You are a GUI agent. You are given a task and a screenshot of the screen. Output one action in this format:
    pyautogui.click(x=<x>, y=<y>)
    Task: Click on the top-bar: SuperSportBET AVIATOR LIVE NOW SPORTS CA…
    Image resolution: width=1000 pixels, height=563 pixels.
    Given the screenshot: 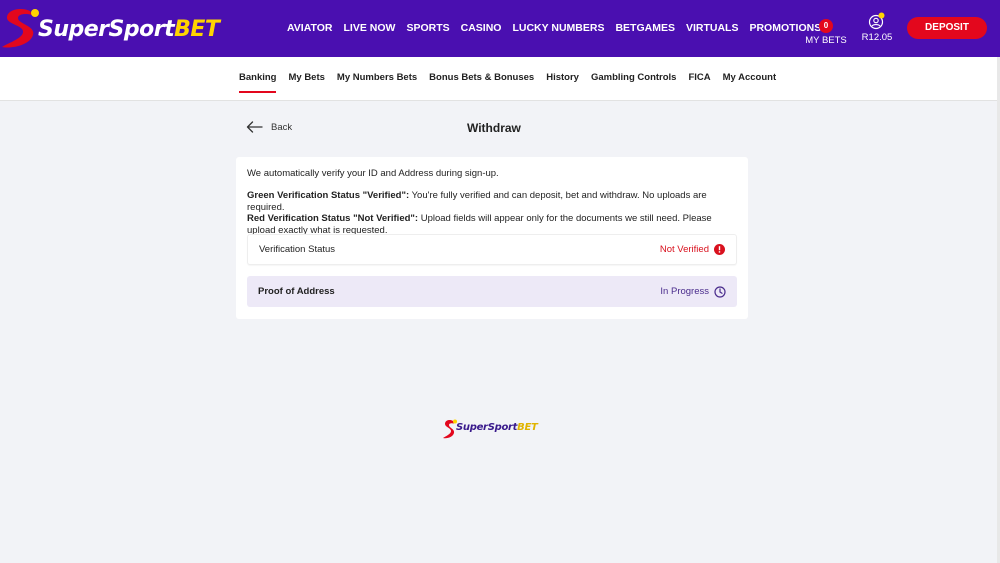 What is the action you would take?
    pyautogui.click(x=500, y=28)
    